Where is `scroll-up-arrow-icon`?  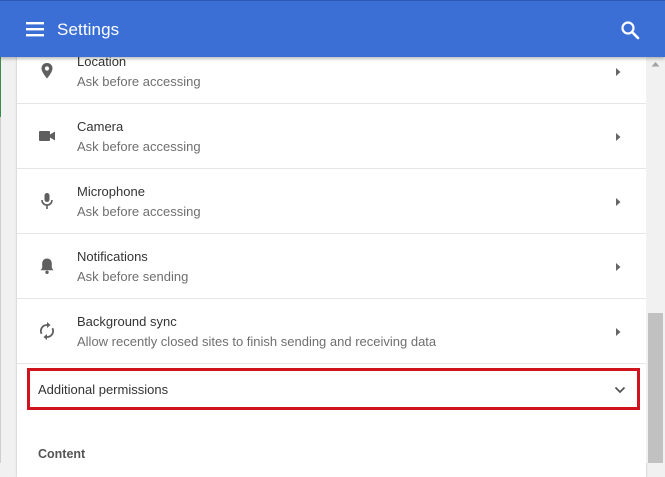 scroll-up-arrow-icon is located at coordinates (655, 64).